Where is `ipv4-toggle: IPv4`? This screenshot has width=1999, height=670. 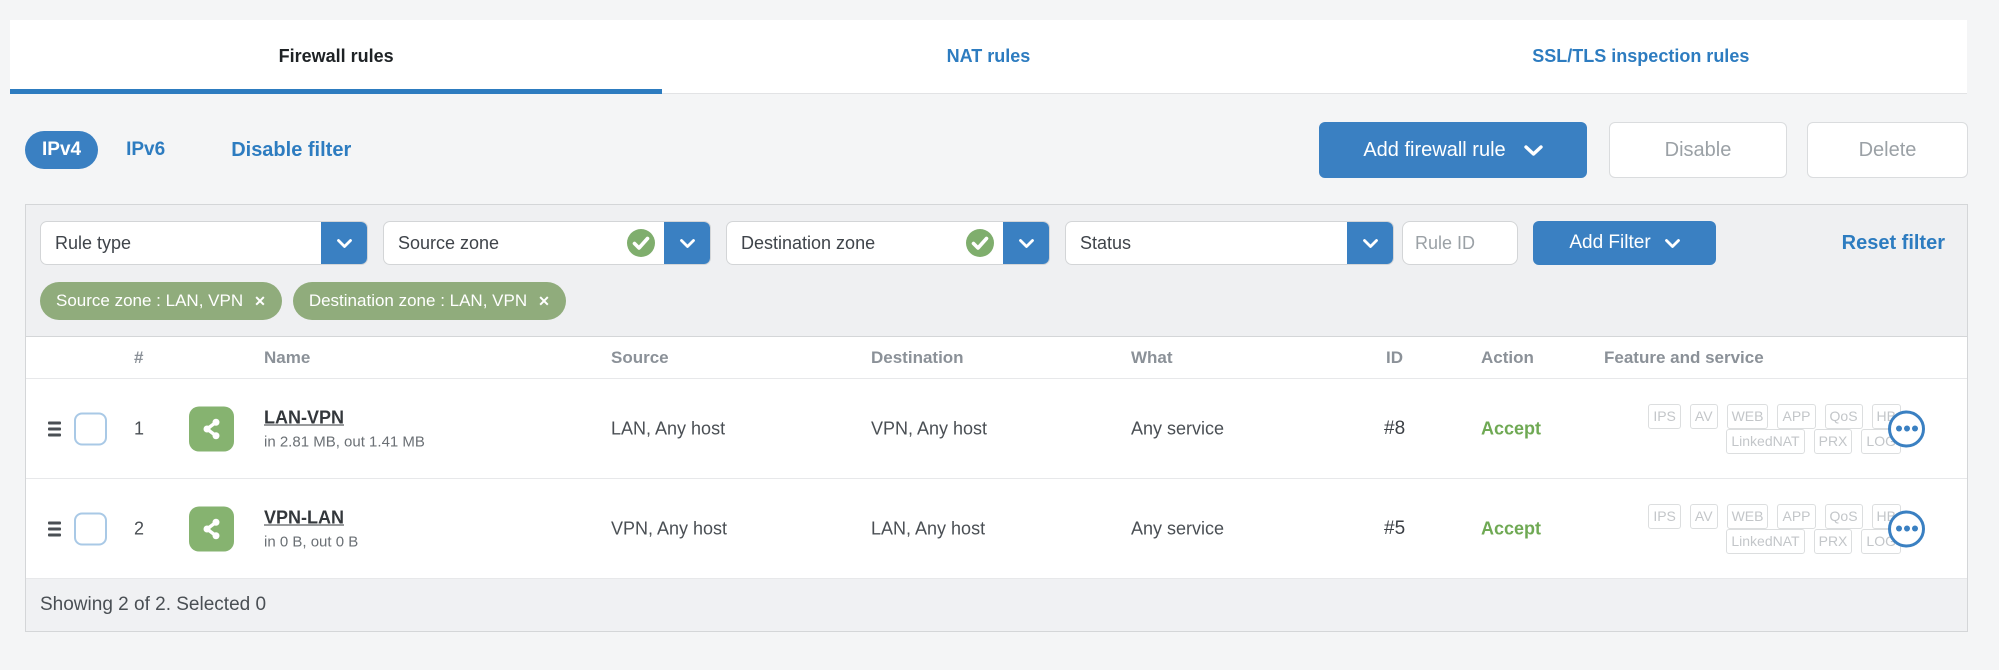 ipv4-toggle: IPv4 is located at coordinates (62, 150).